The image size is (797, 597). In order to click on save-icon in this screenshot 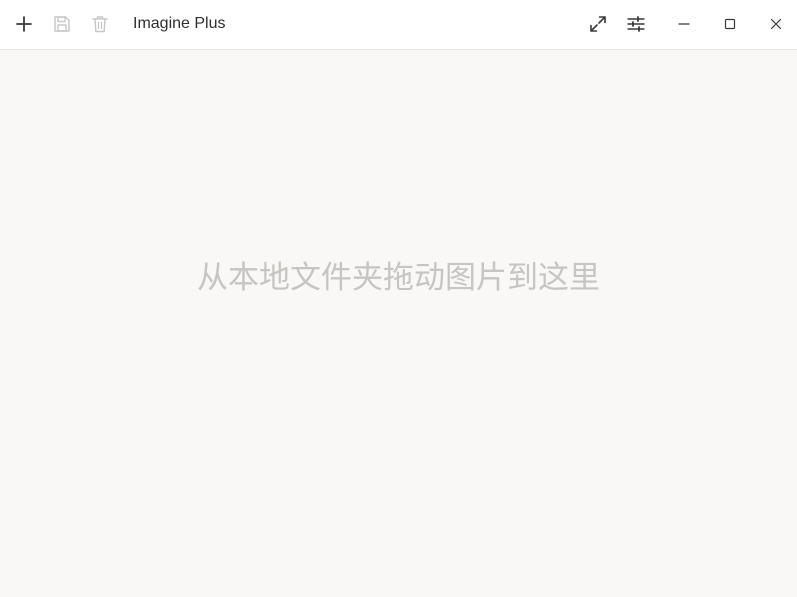, I will do `click(62, 24)`.